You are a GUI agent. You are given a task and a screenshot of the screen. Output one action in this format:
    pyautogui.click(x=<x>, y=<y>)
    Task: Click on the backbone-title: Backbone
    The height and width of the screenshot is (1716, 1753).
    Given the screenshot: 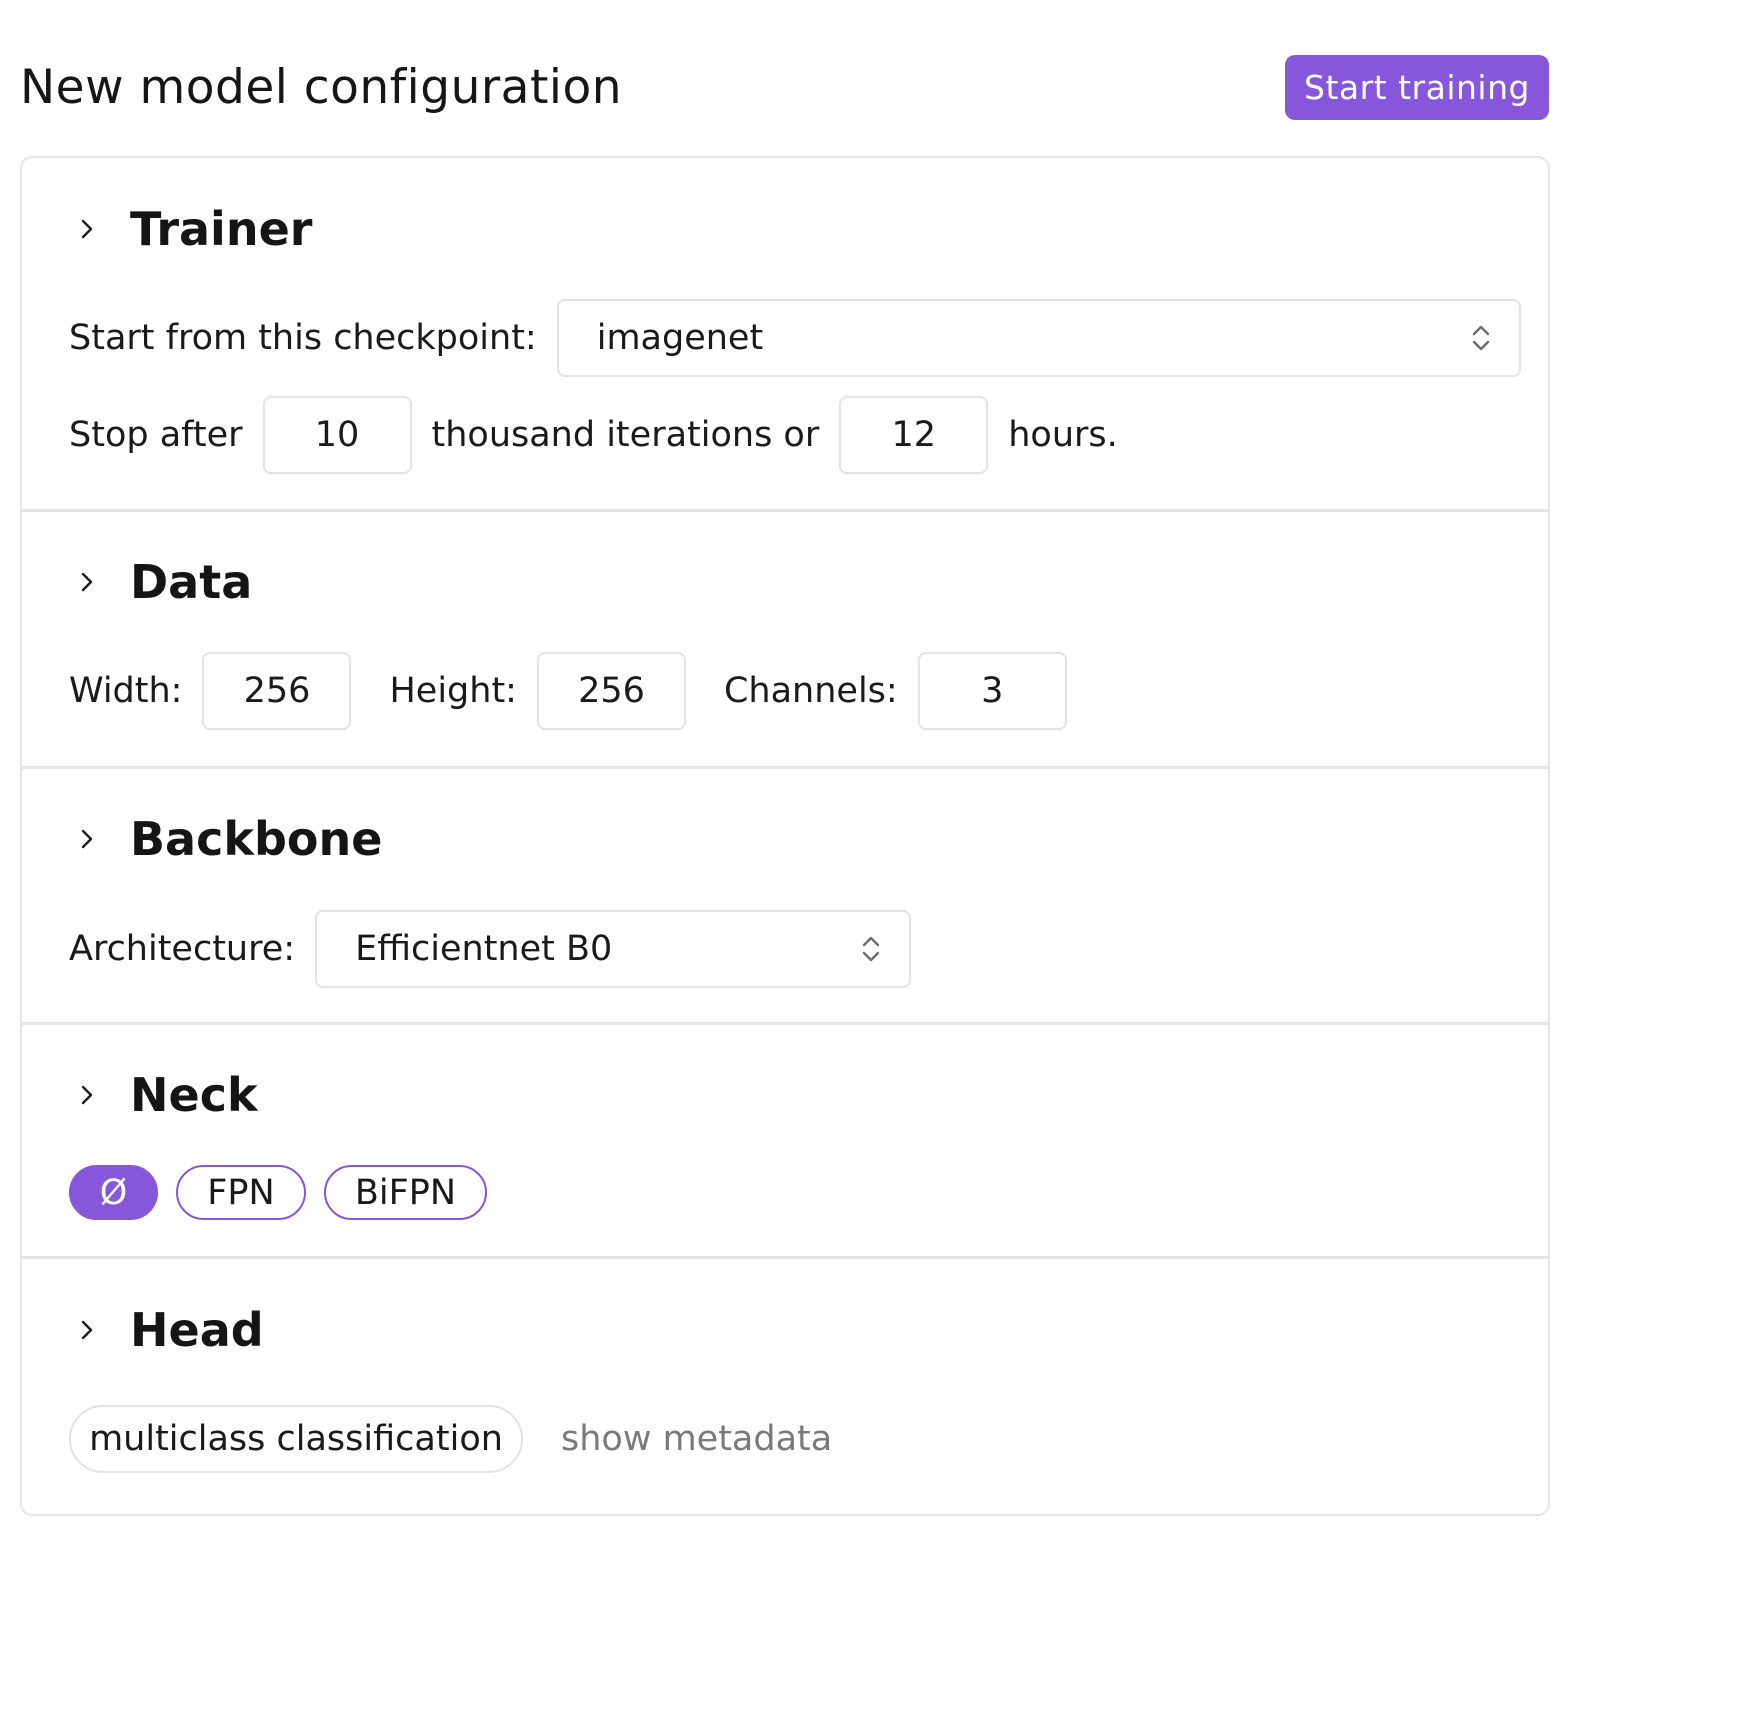 What is the action you would take?
    pyautogui.click(x=256, y=839)
    